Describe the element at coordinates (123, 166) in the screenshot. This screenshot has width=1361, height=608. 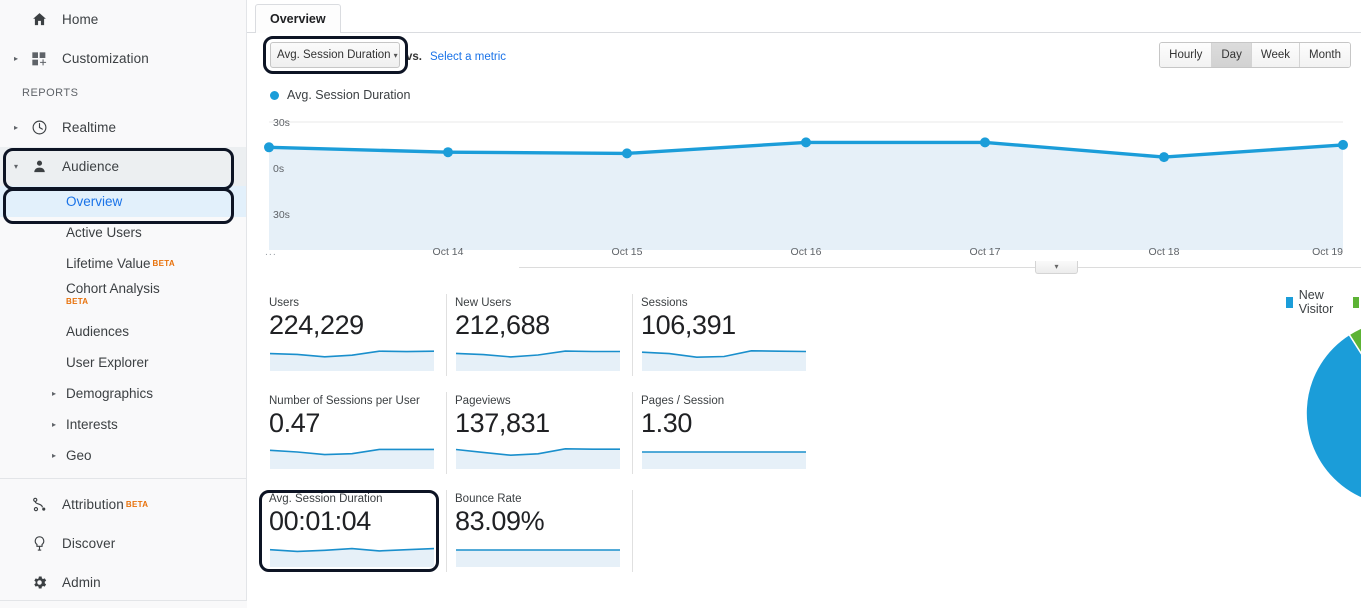
I see `sidebar-item-audience: ▾ Audience` at that location.